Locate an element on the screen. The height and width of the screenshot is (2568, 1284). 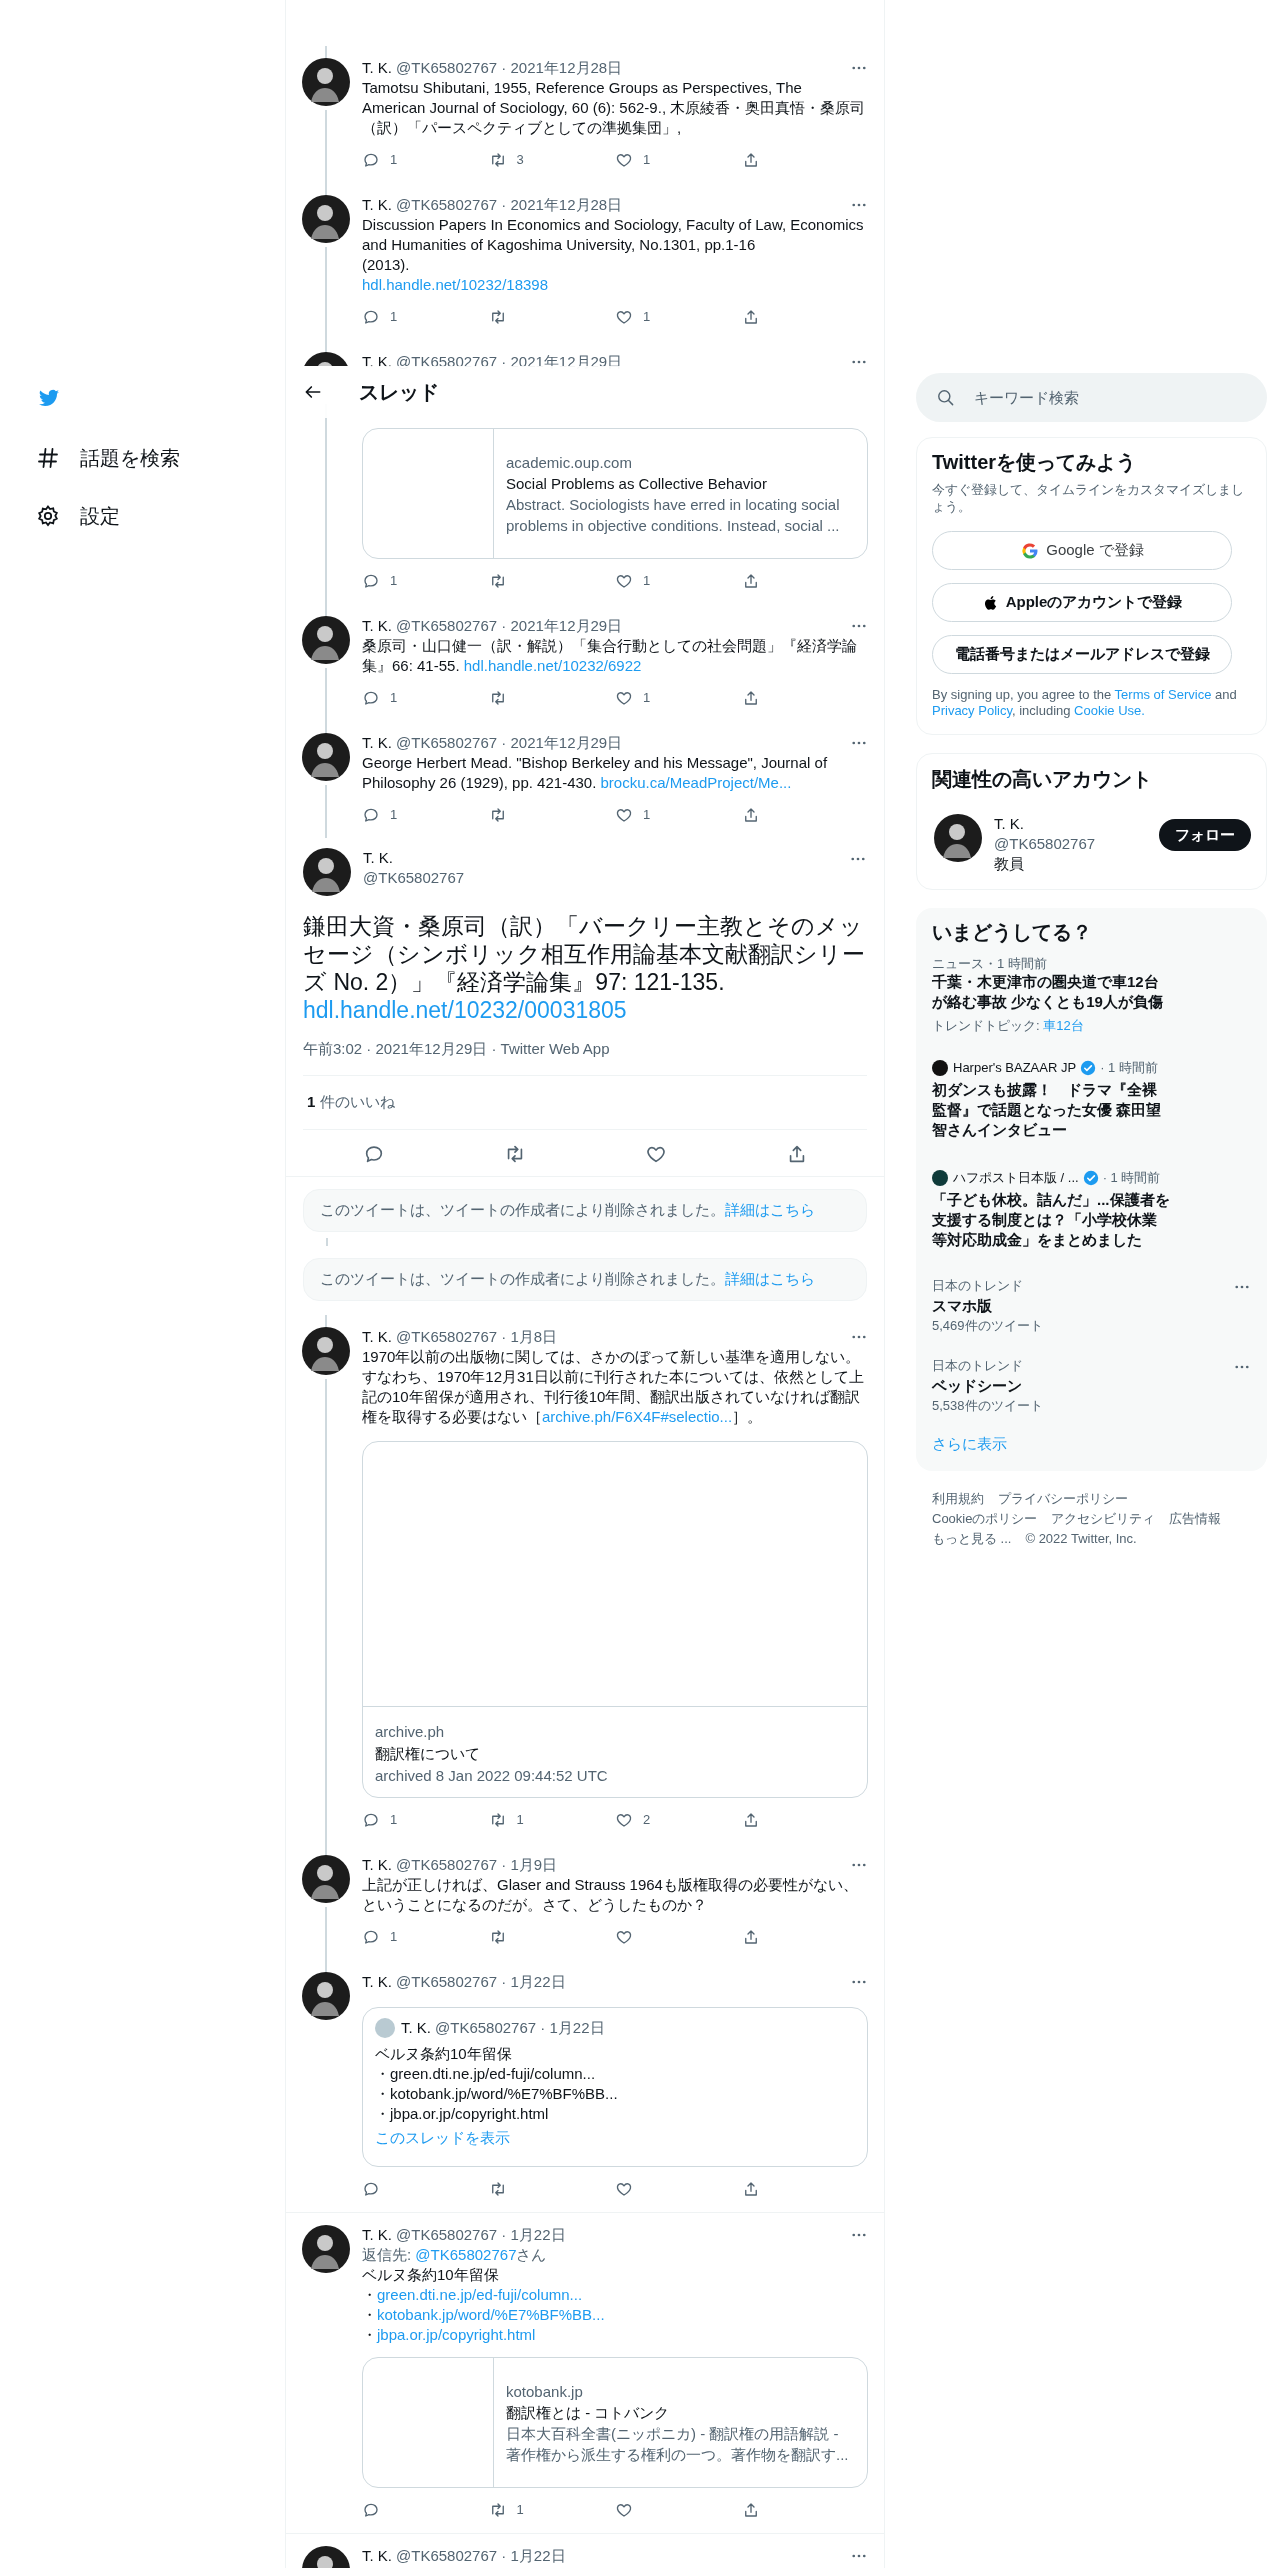
follow-button: フォロー is located at coordinates (1205, 835).